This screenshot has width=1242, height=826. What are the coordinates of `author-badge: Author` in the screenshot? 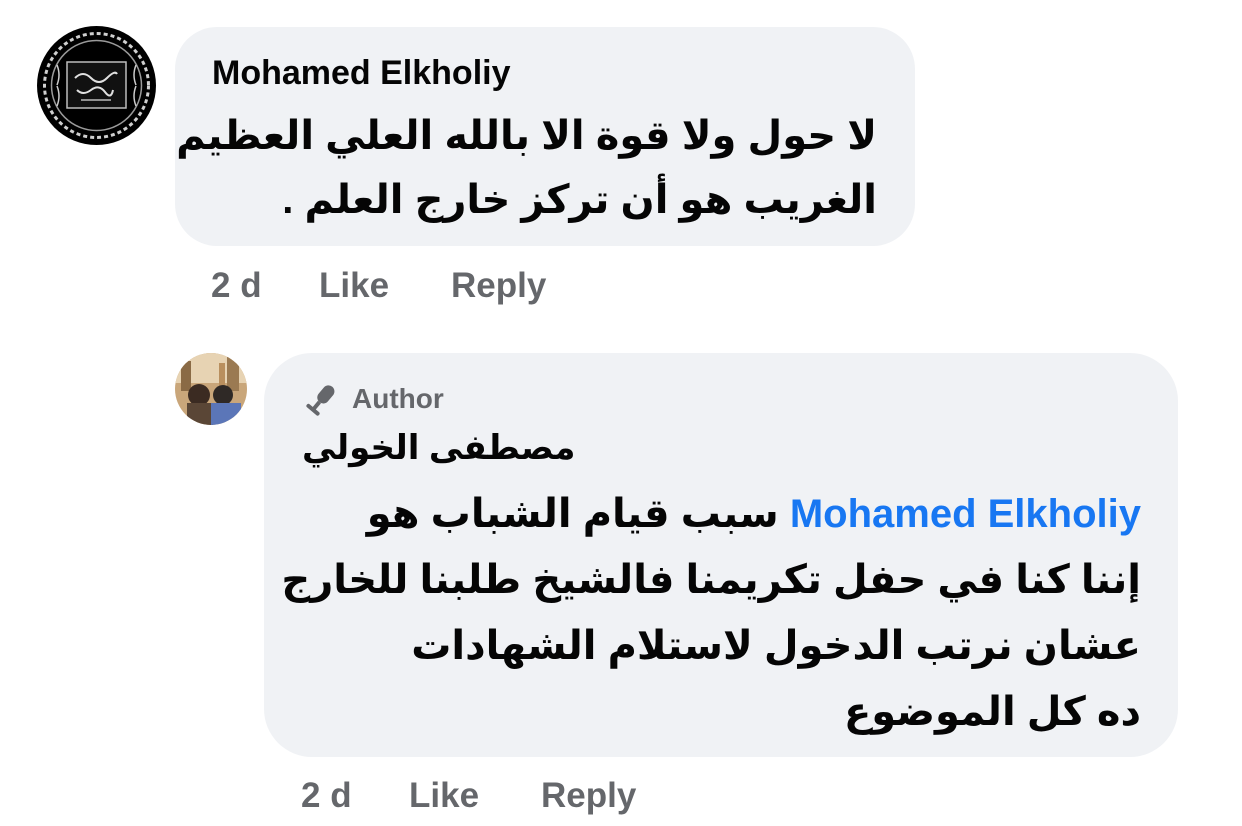 It's located at (374, 399).